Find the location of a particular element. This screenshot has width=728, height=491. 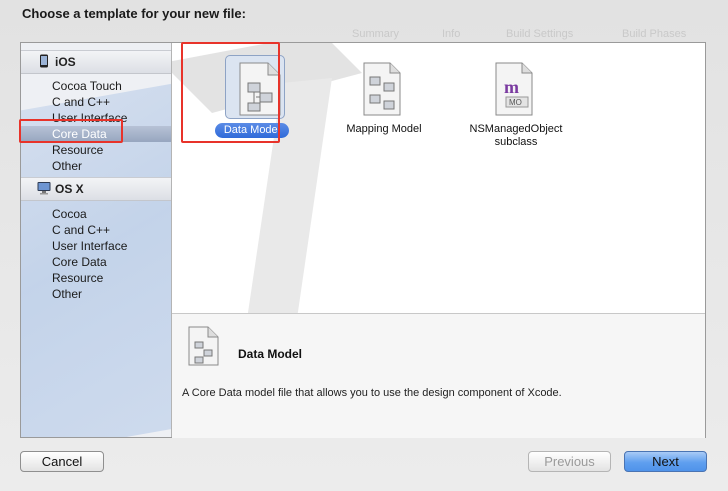

mapping-model-file-icon is located at coordinates (382, 89).